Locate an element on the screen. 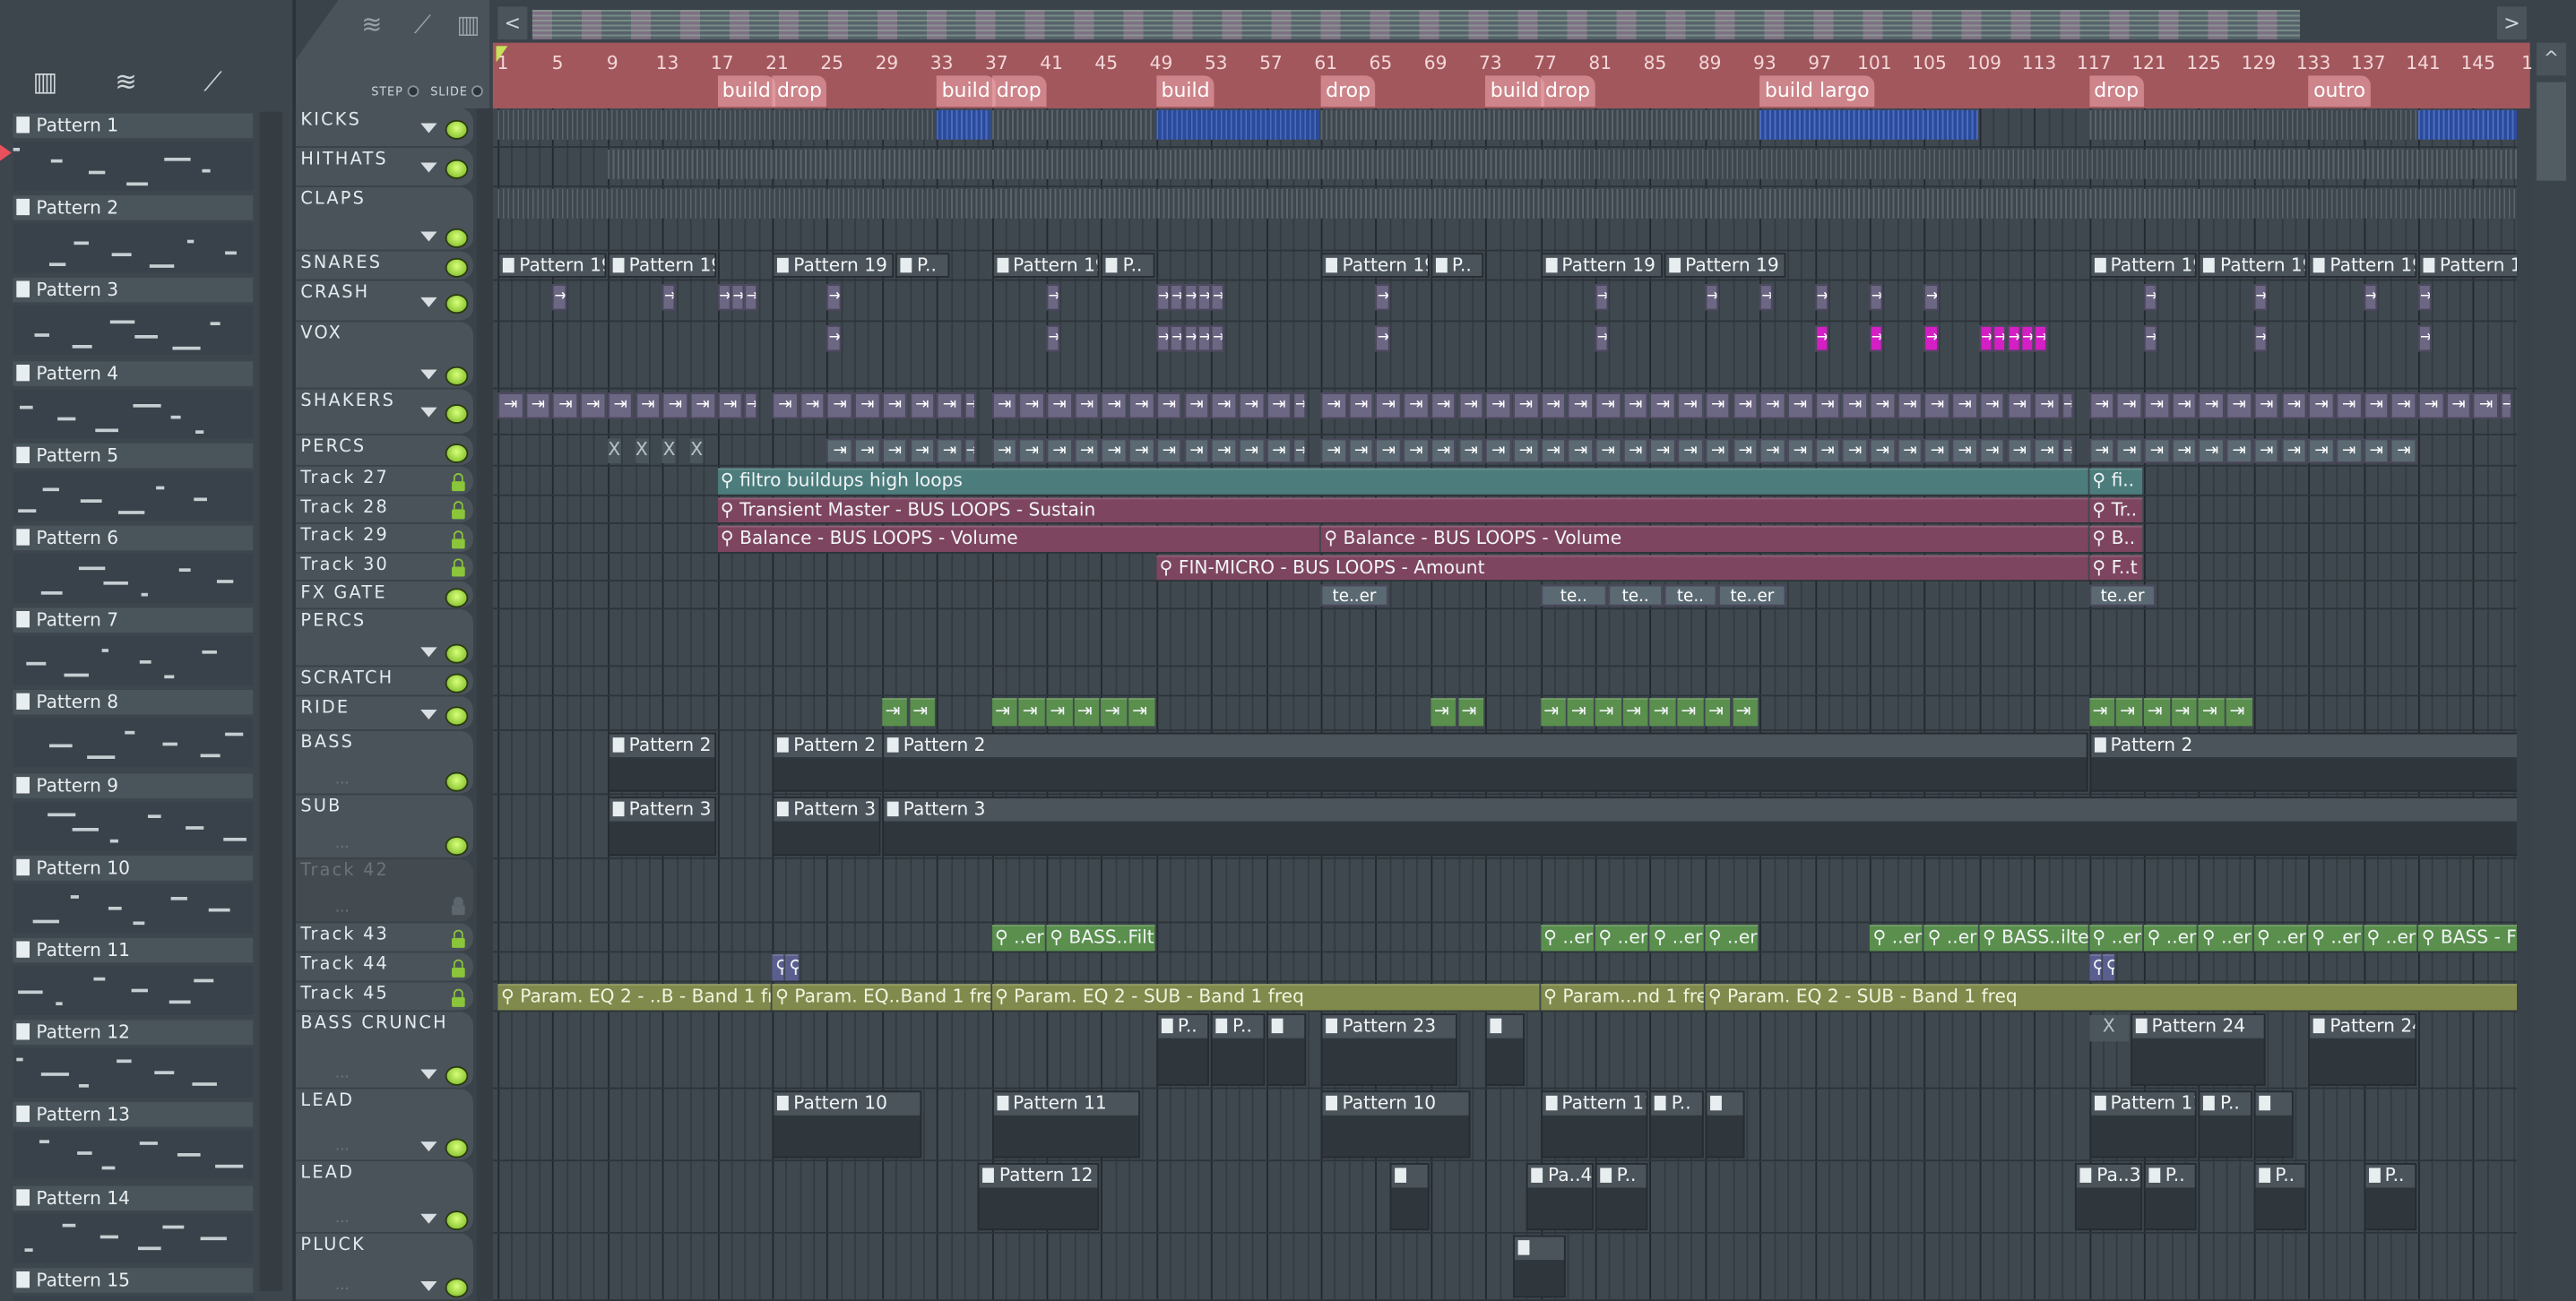  pattern-item: Pattern 14 is located at coordinates (134, 1226).